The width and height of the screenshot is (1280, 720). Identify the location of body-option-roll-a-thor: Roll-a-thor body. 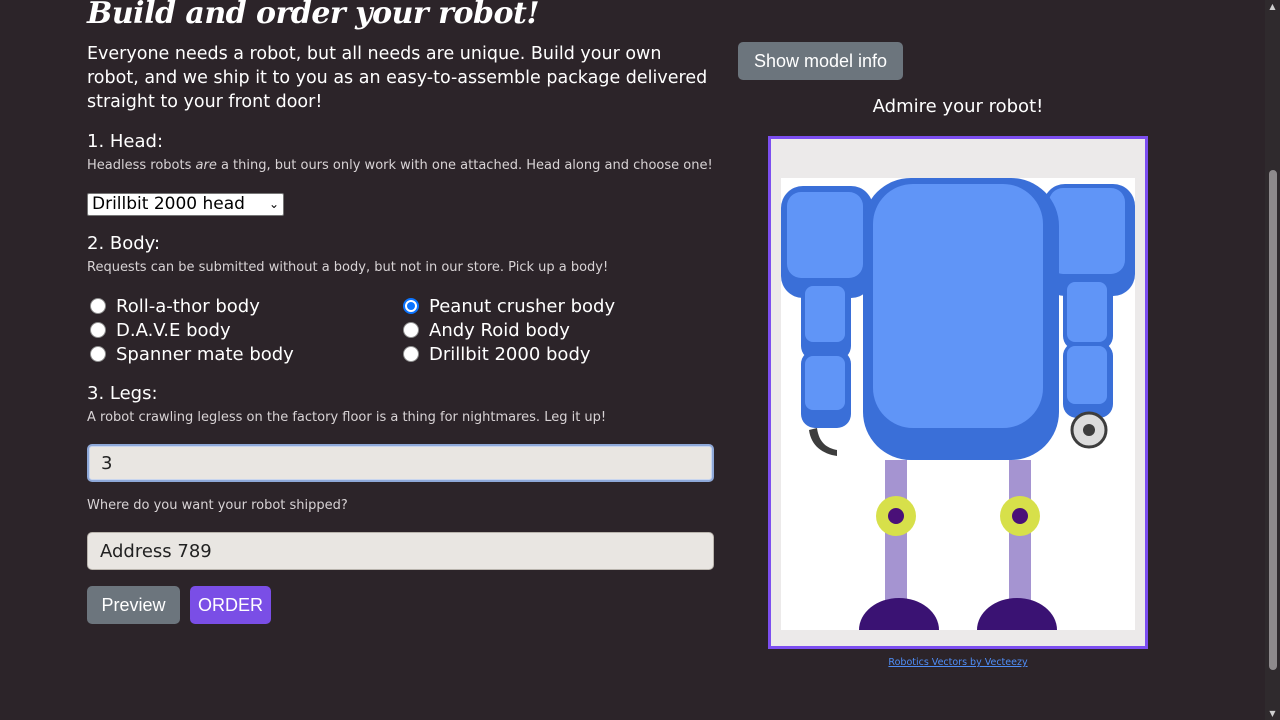
(246, 306).